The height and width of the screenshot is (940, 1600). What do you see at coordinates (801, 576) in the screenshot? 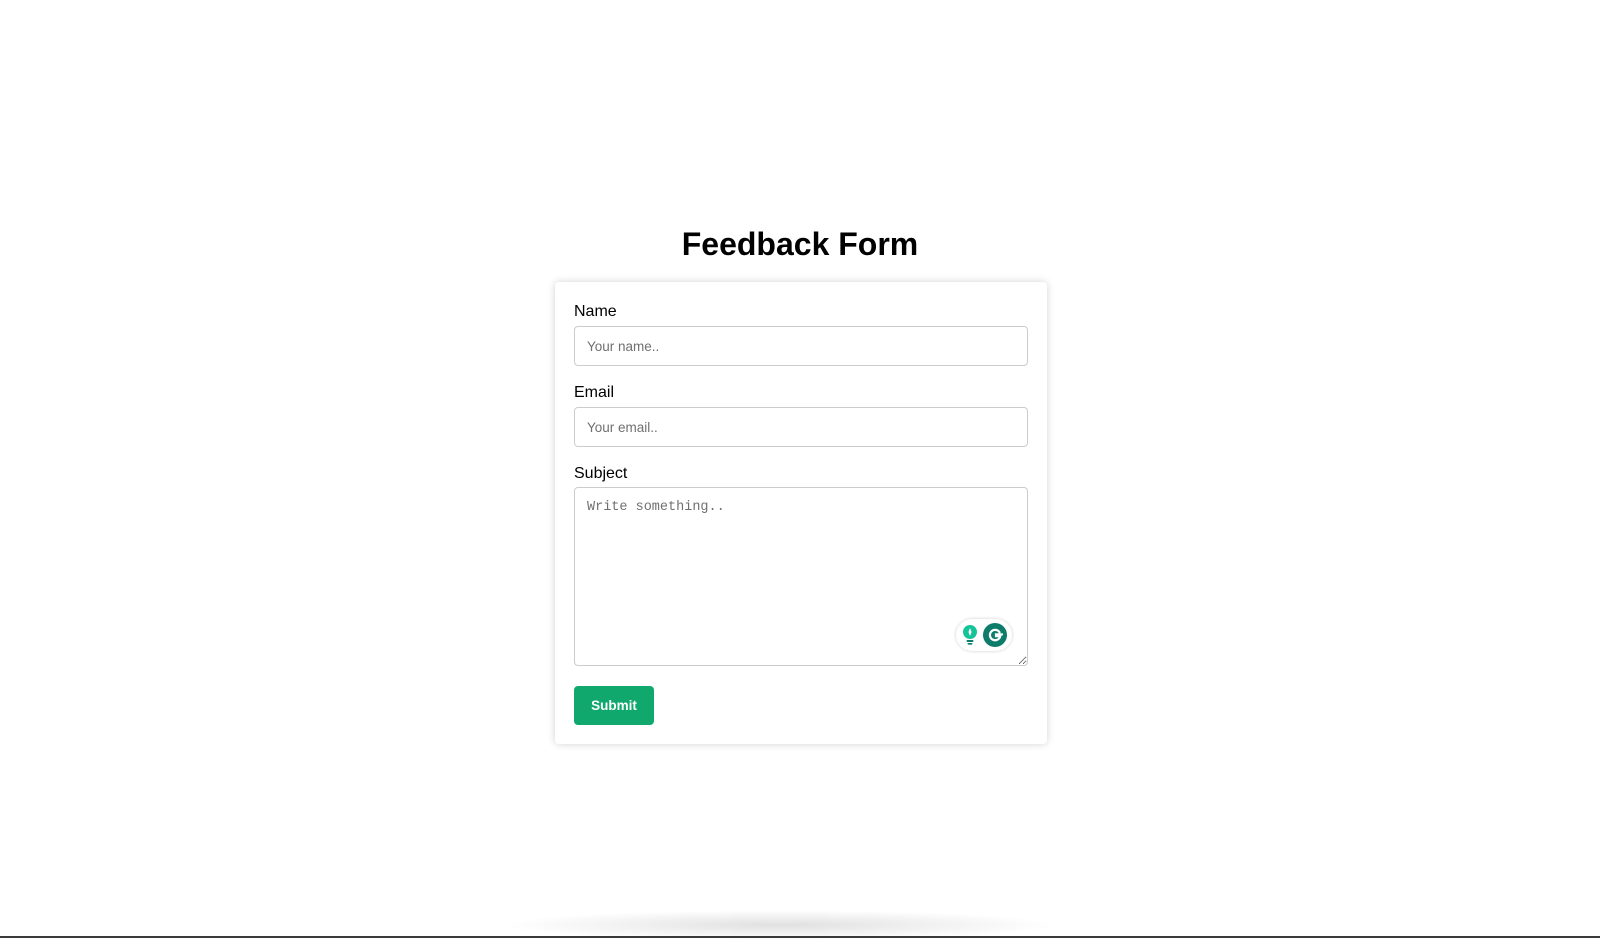
I see `subject-field-wrapper` at bounding box center [801, 576].